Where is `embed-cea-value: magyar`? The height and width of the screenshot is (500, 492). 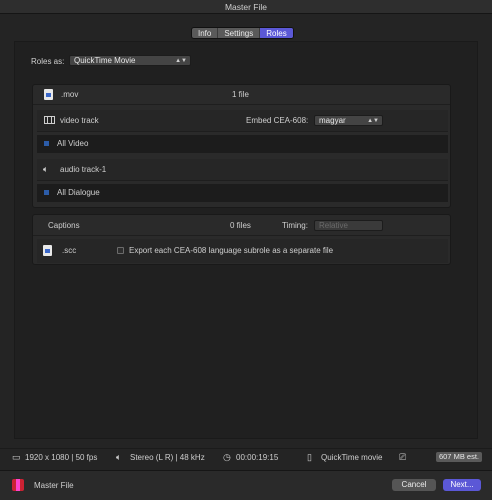 embed-cea-value: magyar is located at coordinates (332, 120).